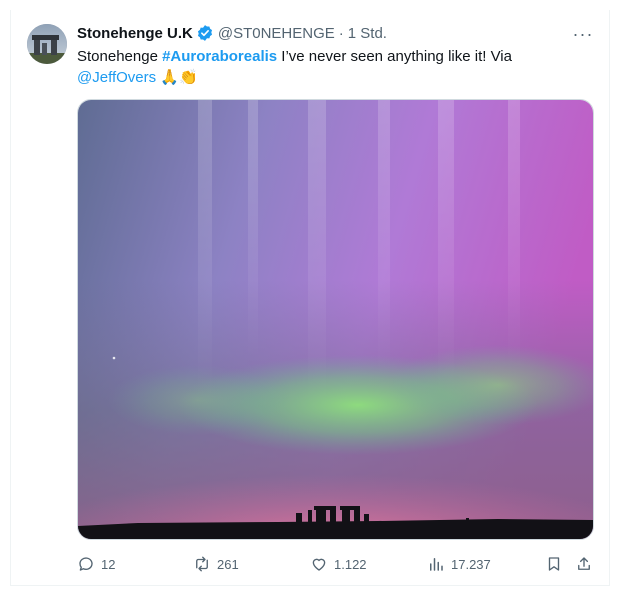 The image size is (622, 590). What do you see at coordinates (216, 564) in the screenshot?
I see `repost-button: 261` at bounding box center [216, 564].